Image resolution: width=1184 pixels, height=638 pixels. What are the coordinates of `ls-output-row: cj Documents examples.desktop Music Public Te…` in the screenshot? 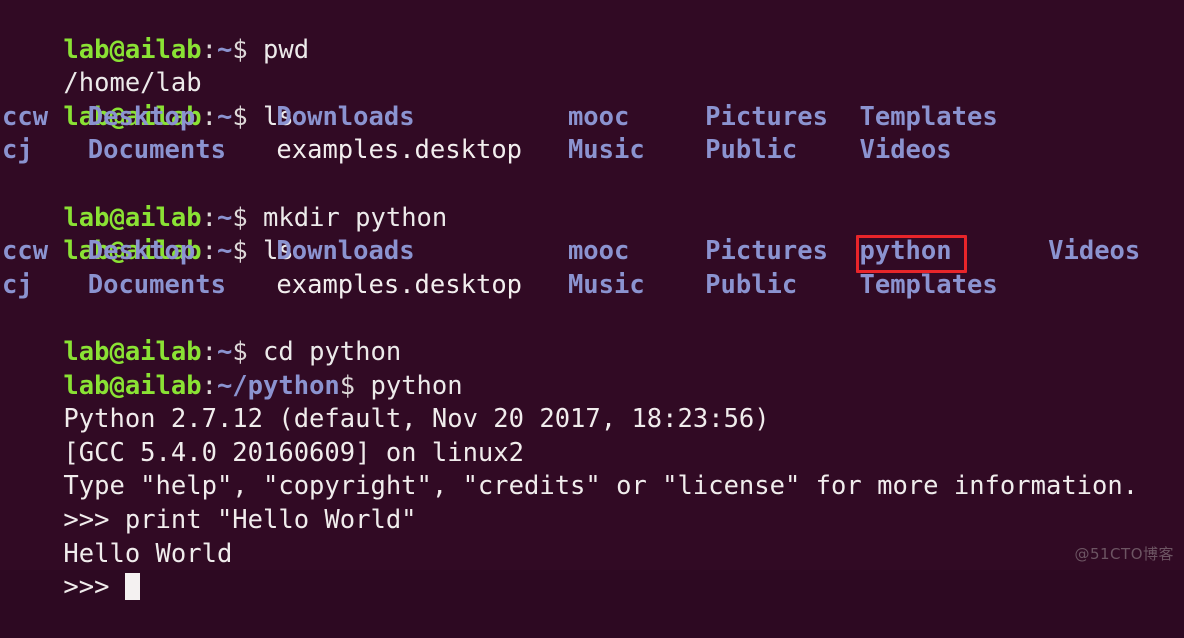 It's located at (592, 286).